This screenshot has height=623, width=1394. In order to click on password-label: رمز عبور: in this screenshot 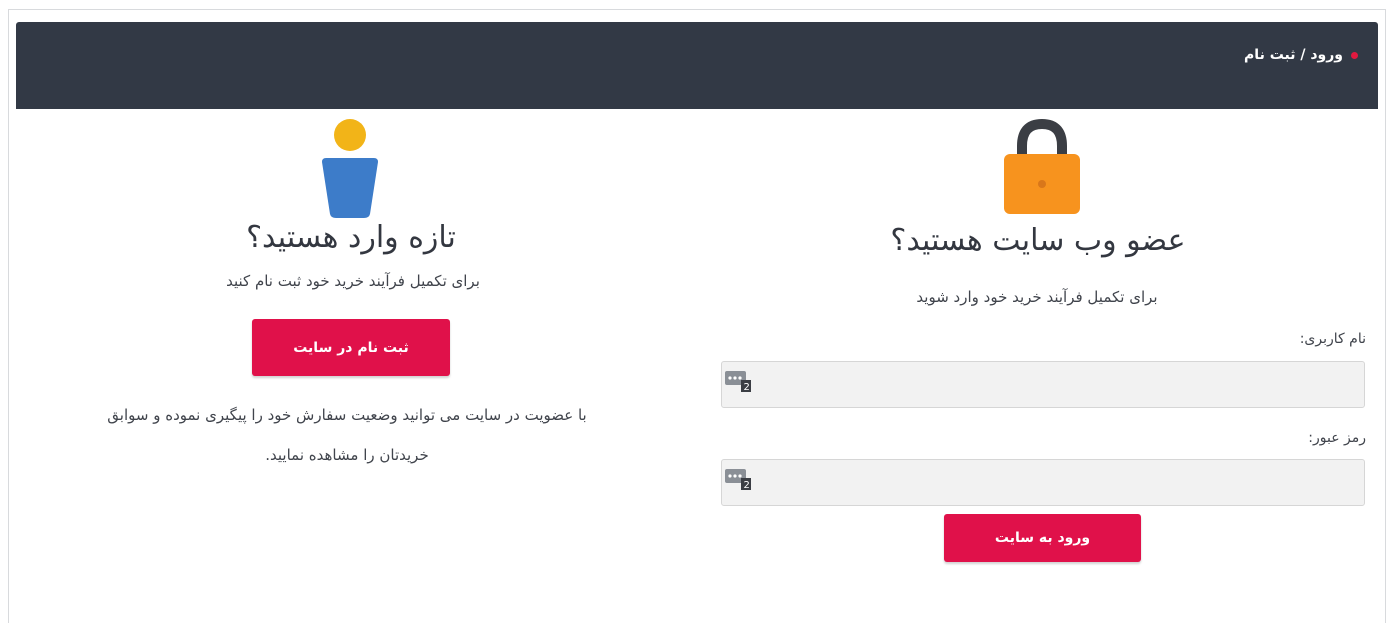, I will do `click(1337, 438)`.